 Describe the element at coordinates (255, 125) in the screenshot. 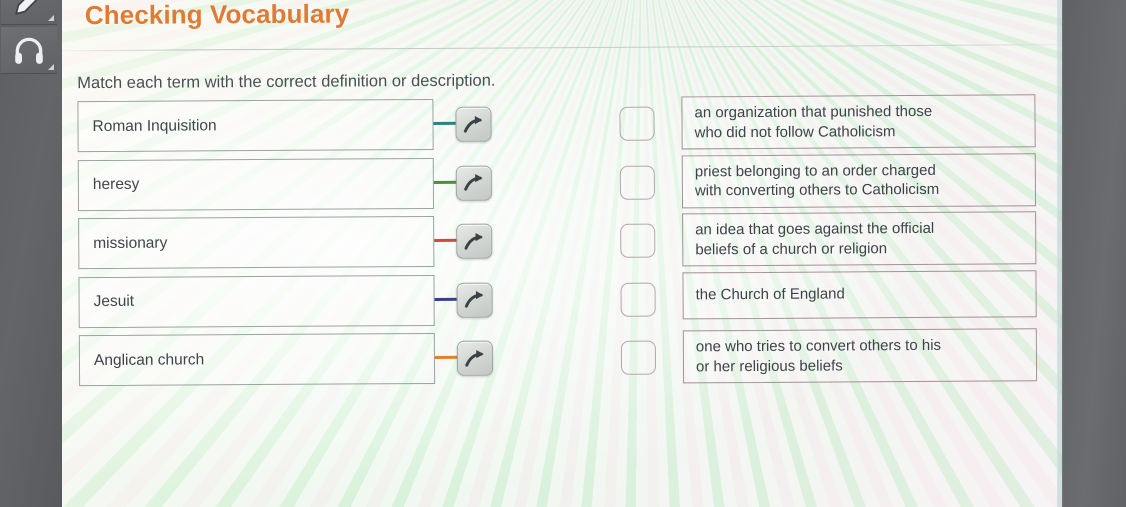

I see `term-box-roman-inquisition: Roman Inquisition` at that location.